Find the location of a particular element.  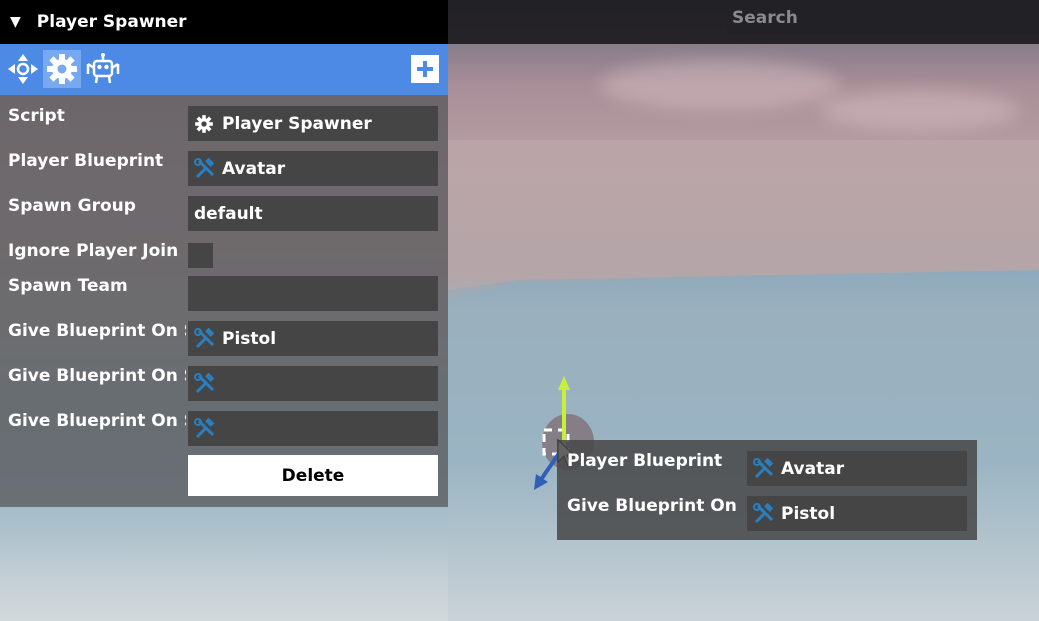

spawn-group-field: default is located at coordinates (313, 213).